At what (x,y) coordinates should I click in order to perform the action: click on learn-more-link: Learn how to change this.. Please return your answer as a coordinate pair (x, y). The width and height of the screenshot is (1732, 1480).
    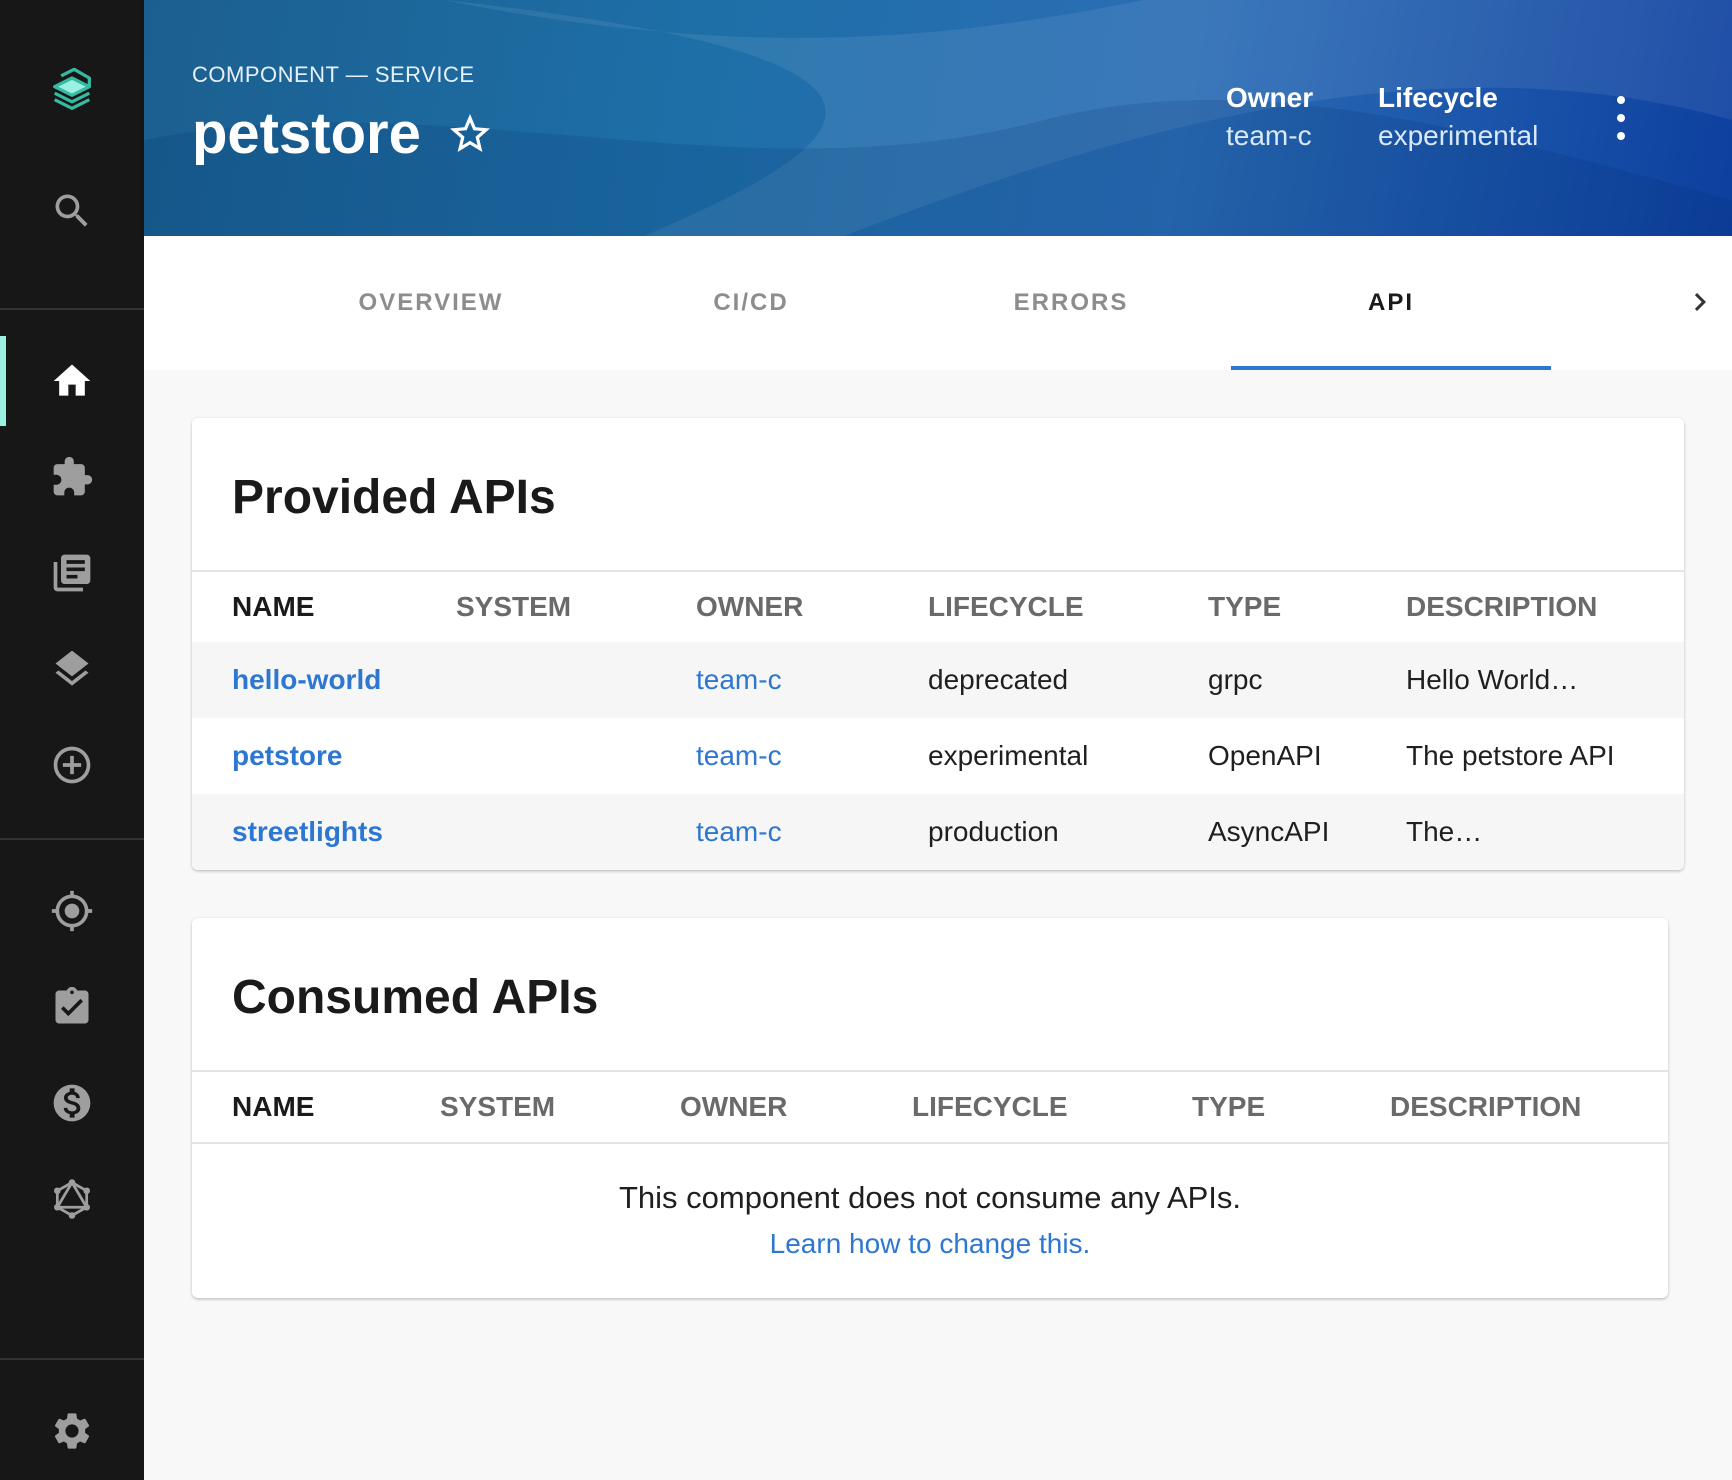
    Looking at the image, I should click on (930, 1244).